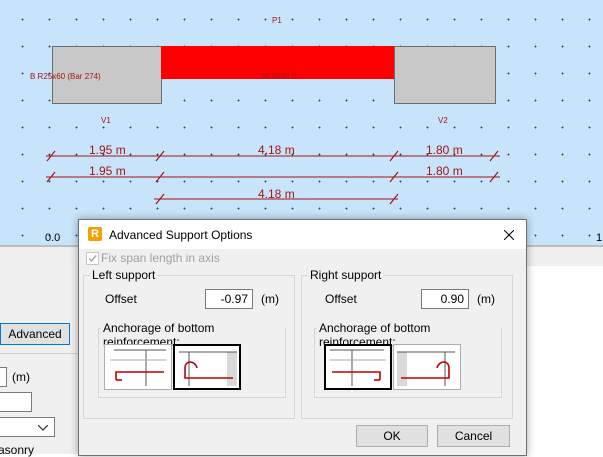 This screenshot has width=603, height=457. What do you see at coordinates (121, 299) in the screenshot?
I see `left-offset-label: Offset` at bounding box center [121, 299].